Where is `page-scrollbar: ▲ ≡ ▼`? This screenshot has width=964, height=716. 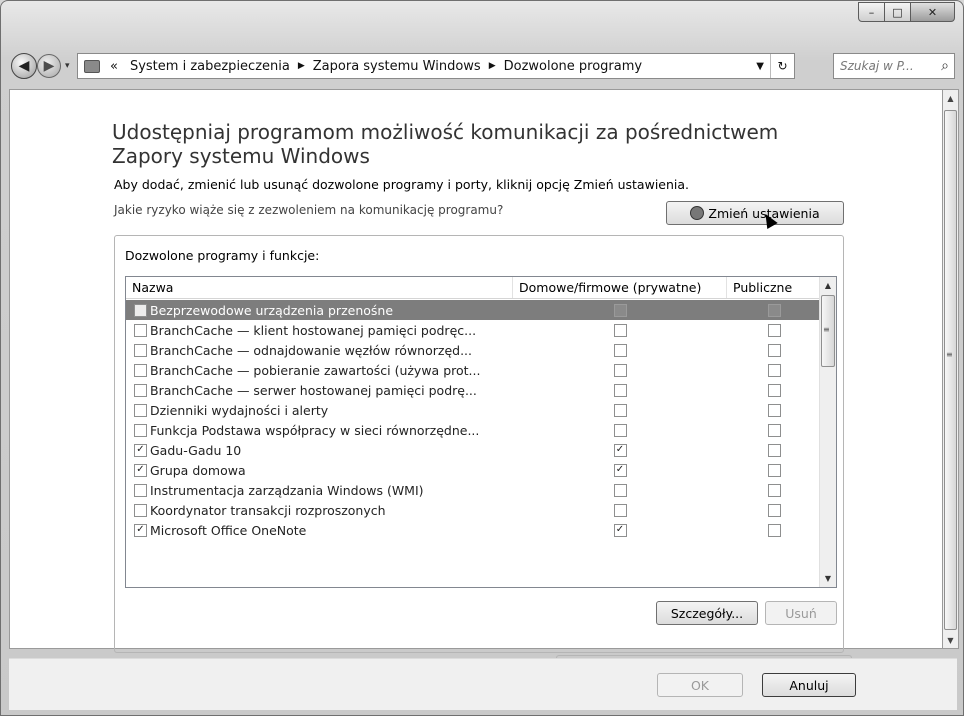 page-scrollbar: ▲ ≡ ▼ is located at coordinates (950, 369).